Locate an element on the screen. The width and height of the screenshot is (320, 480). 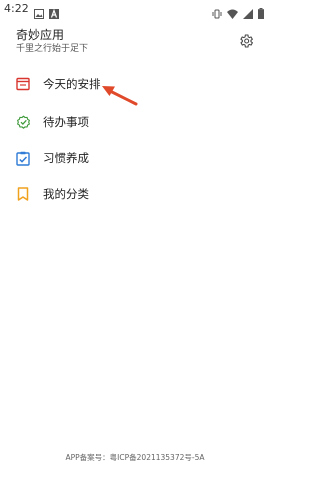
check-badge-icon is located at coordinates (23, 122).